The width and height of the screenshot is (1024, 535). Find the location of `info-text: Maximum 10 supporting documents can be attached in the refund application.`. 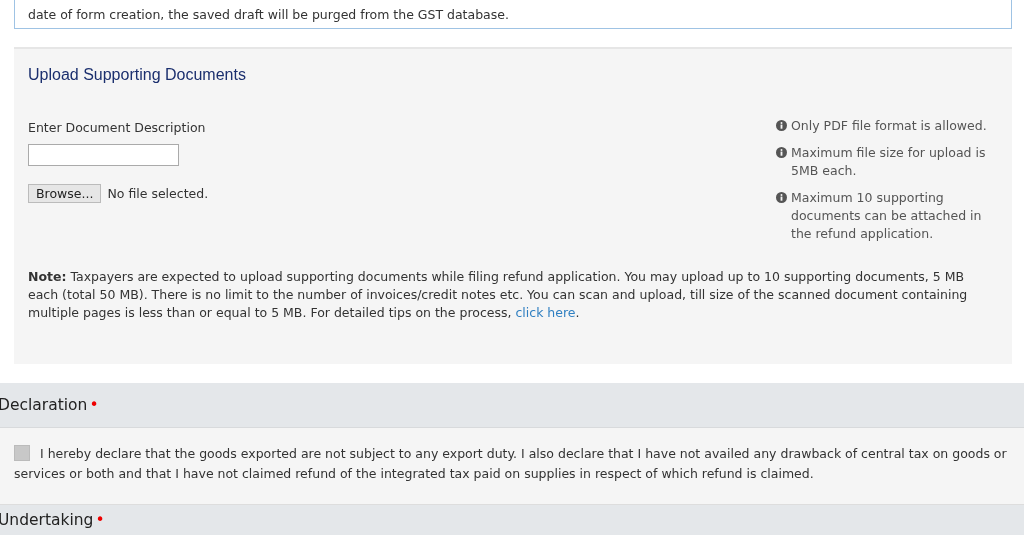

info-text: Maximum 10 supporting documents can be attached in the refund application. is located at coordinates (887, 216).